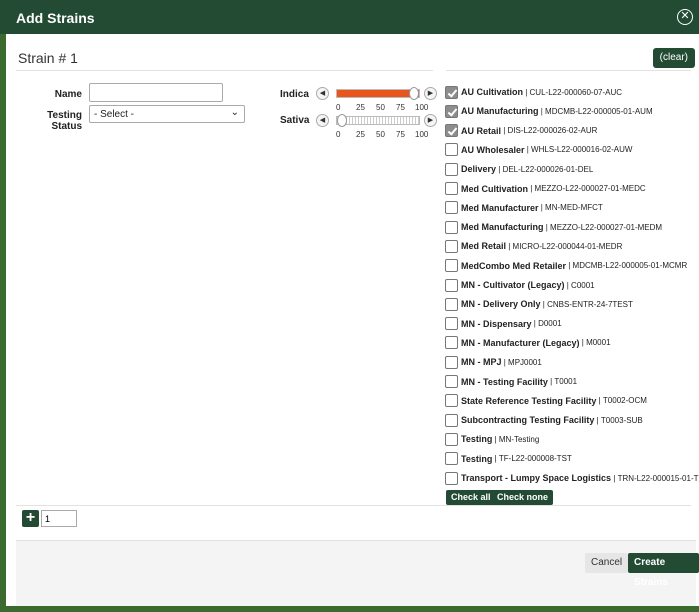 This screenshot has width=699, height=612. What do you see at coordinates (520, 342) in the screenshot?
I see `facility-name: MN - Manufacturer (Legacy)` at bounding box center [520, 342].